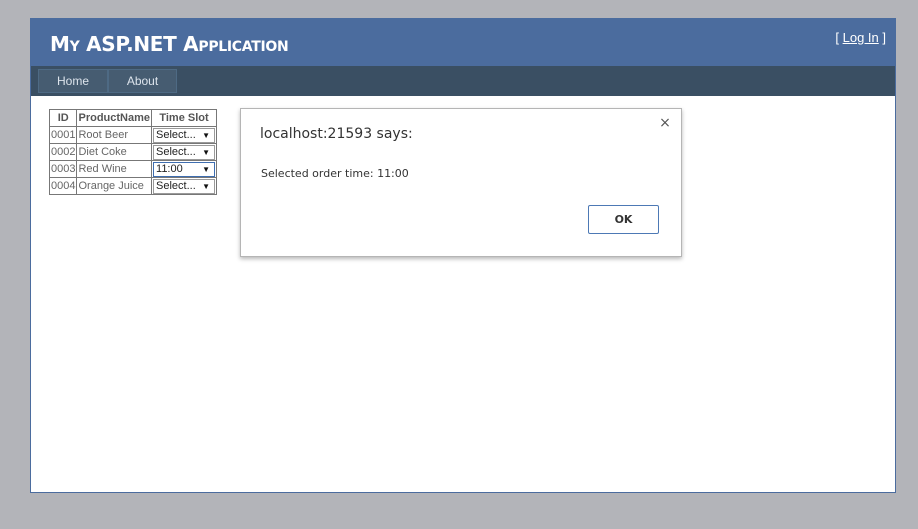 This screenshot has width=918, height=529. I want to click on nav-menu: Home About, so click(463, 81).